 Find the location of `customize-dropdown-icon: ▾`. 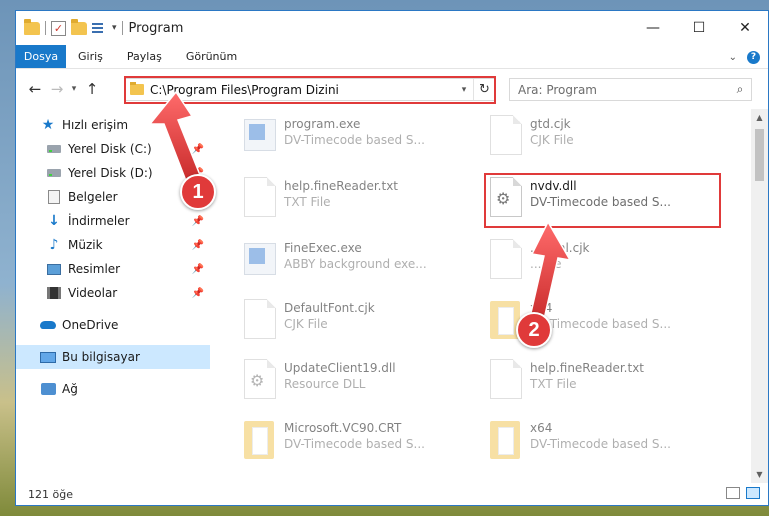

customize-dropdown-icon: ▾ is located at coordinates (114, 28).